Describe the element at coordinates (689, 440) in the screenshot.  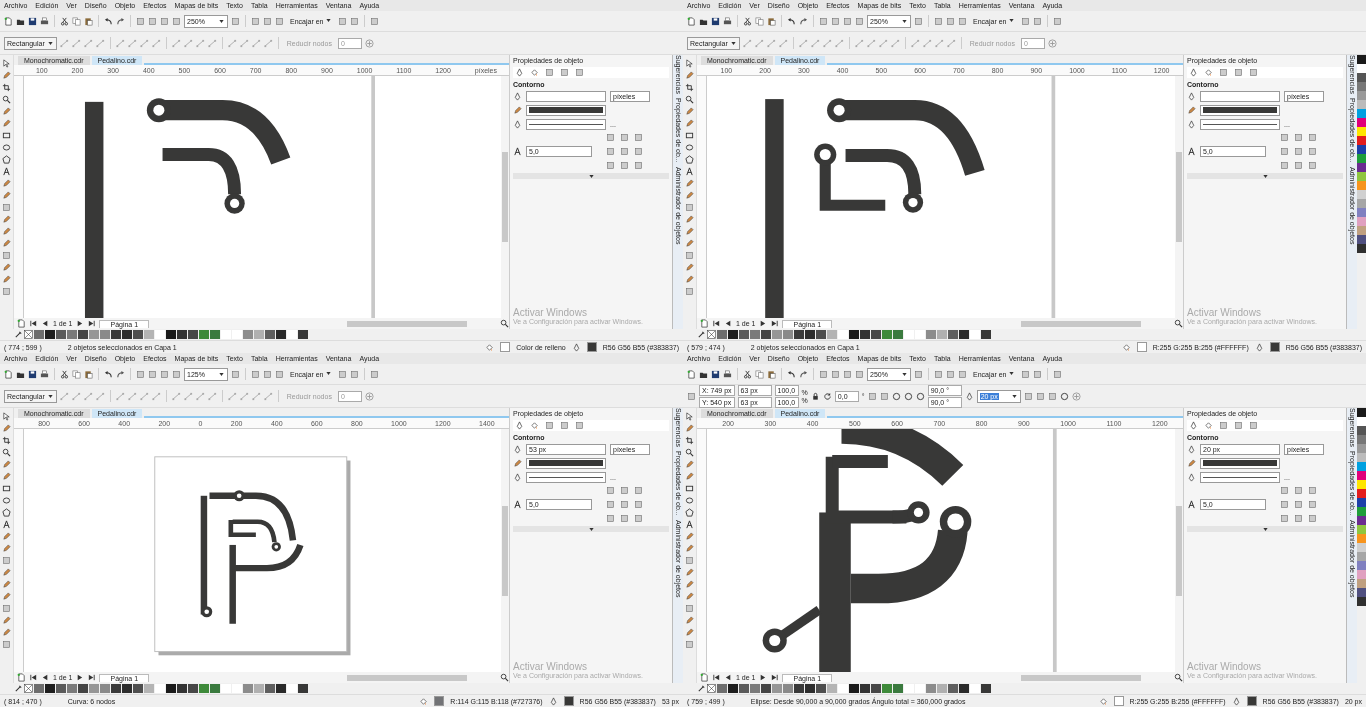
I see `crop-icon` at that location.